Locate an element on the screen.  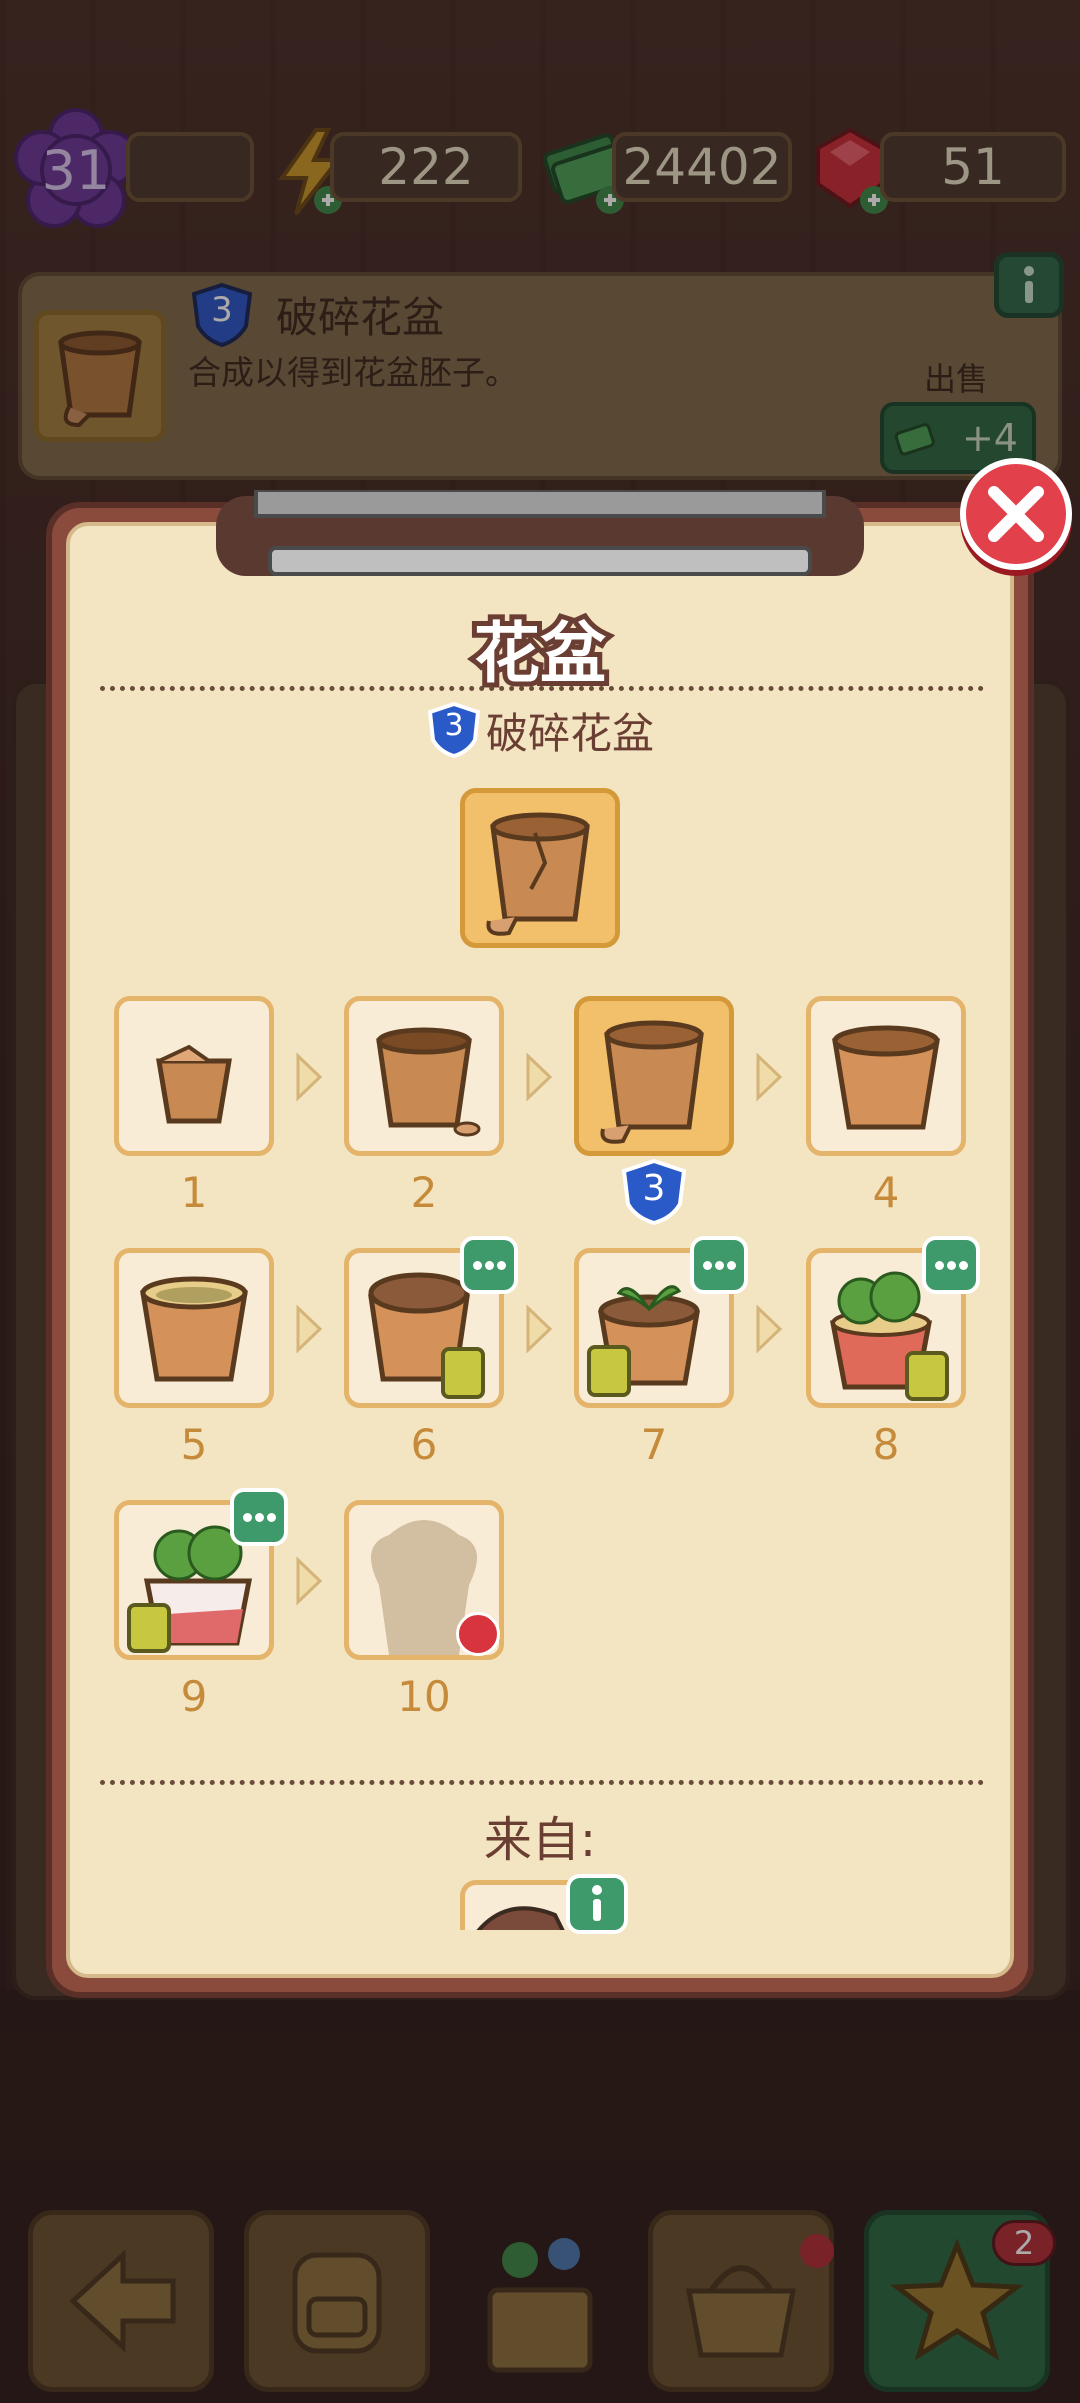
broken-pot-icon is located at coordinates (538, 874).